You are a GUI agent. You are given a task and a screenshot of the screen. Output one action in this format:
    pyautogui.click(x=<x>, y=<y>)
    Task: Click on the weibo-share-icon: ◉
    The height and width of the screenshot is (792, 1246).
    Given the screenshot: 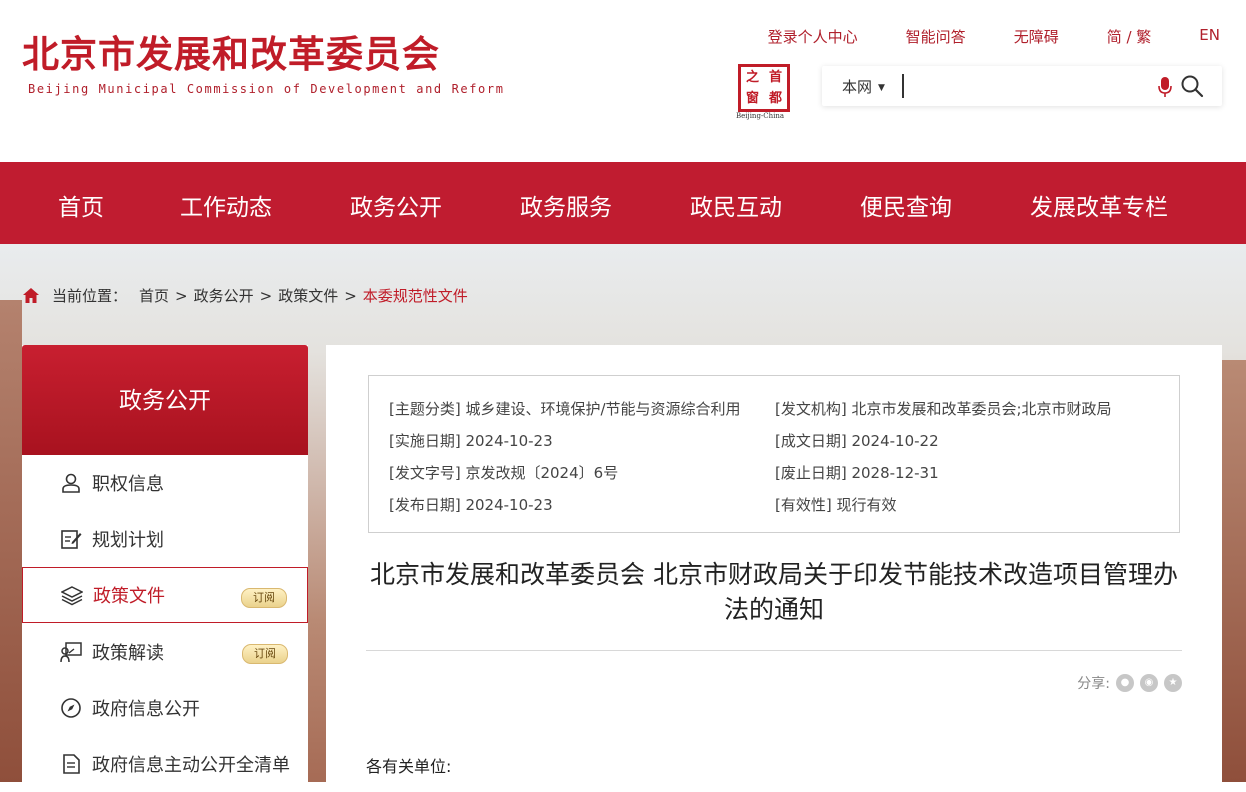 What is the action you would take?
    pyautogui.click(x=1149, y=683)
    